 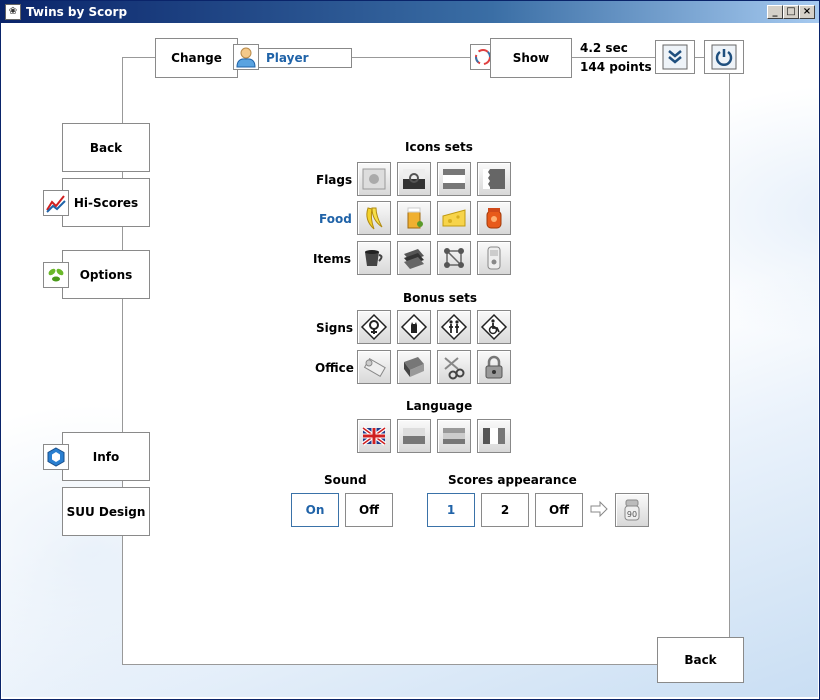 I want to click on collapse-button, so click(x=675, y=57).